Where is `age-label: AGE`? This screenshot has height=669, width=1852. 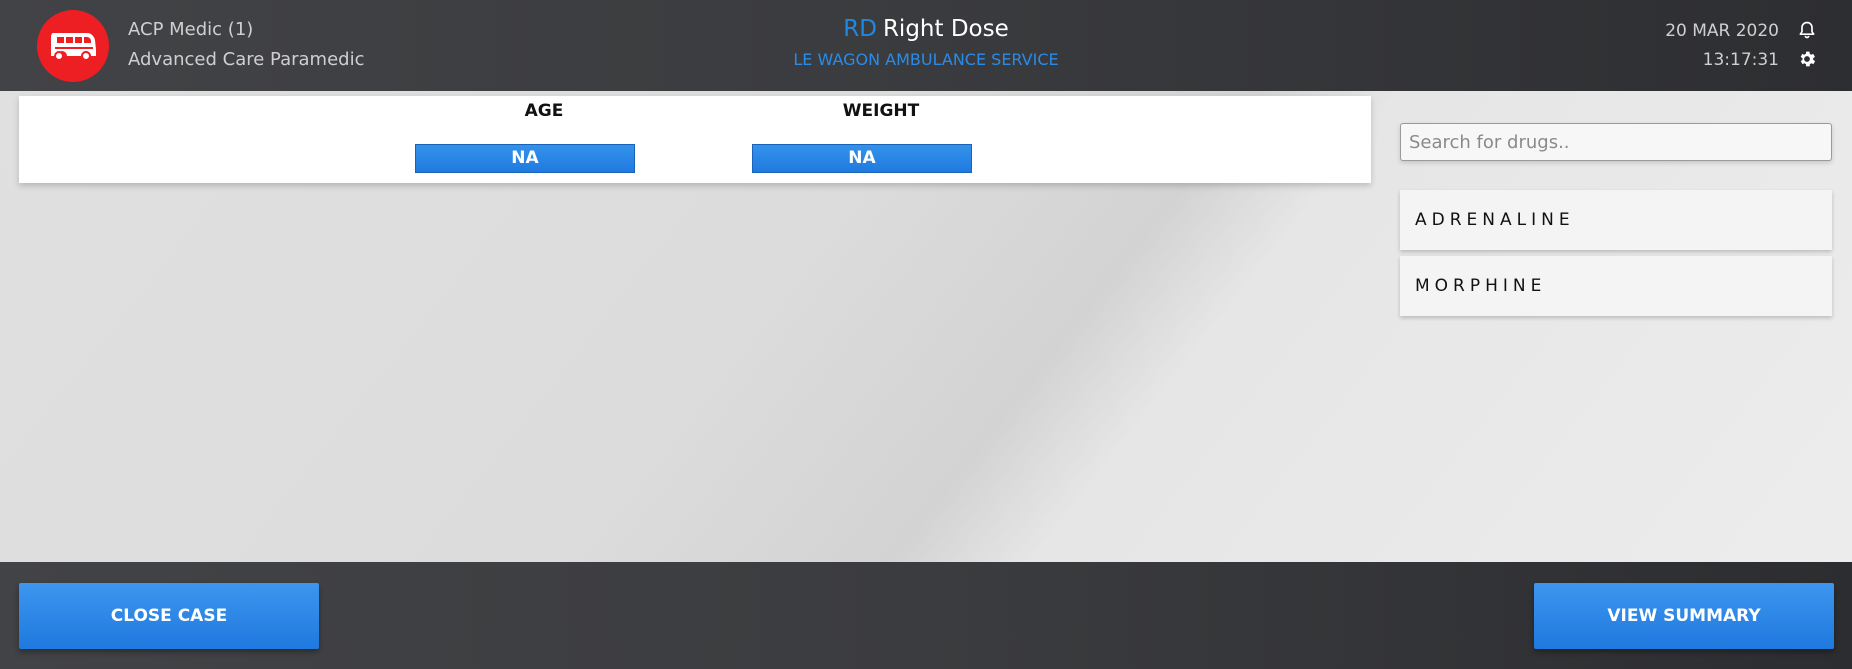
age-label: AGE is located at coordinates (544, 111).